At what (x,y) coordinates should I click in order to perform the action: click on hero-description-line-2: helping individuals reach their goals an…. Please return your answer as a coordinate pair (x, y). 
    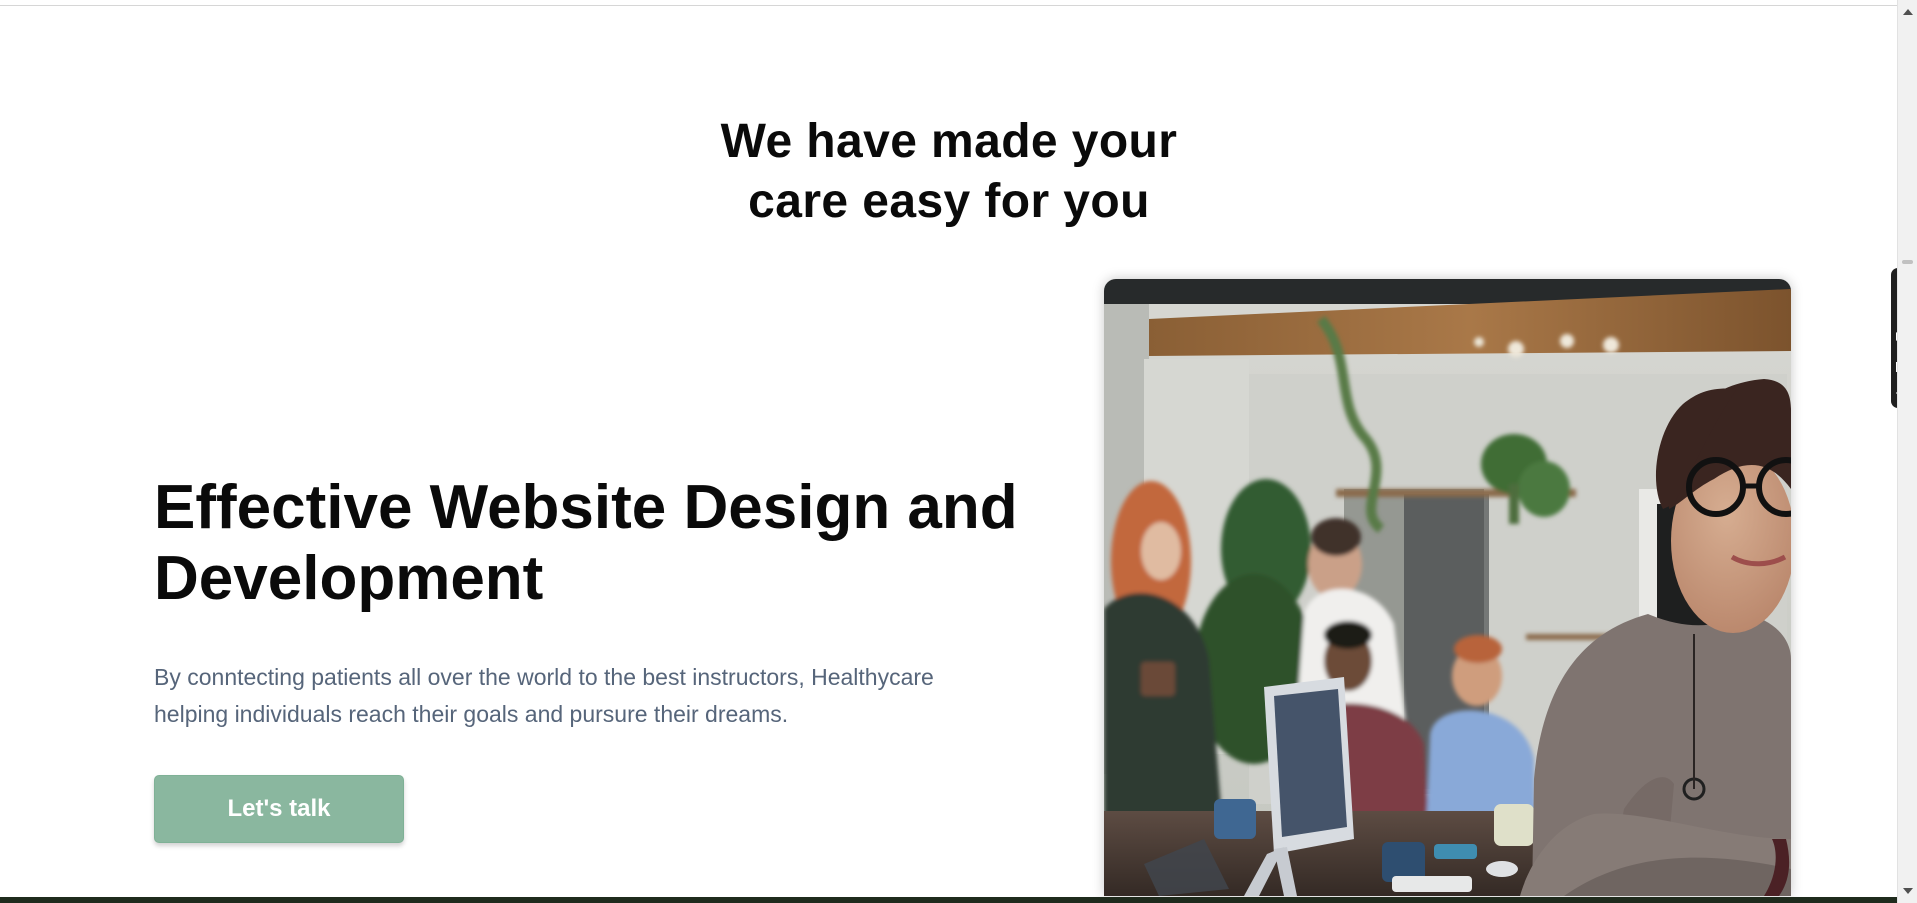
    Looking at the image, I should click on (471, 714).